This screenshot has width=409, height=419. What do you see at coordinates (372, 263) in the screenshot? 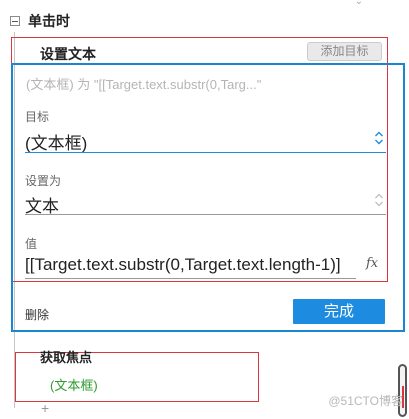
I see `fx-function-icon: fx` at bounding box center [372, 263].